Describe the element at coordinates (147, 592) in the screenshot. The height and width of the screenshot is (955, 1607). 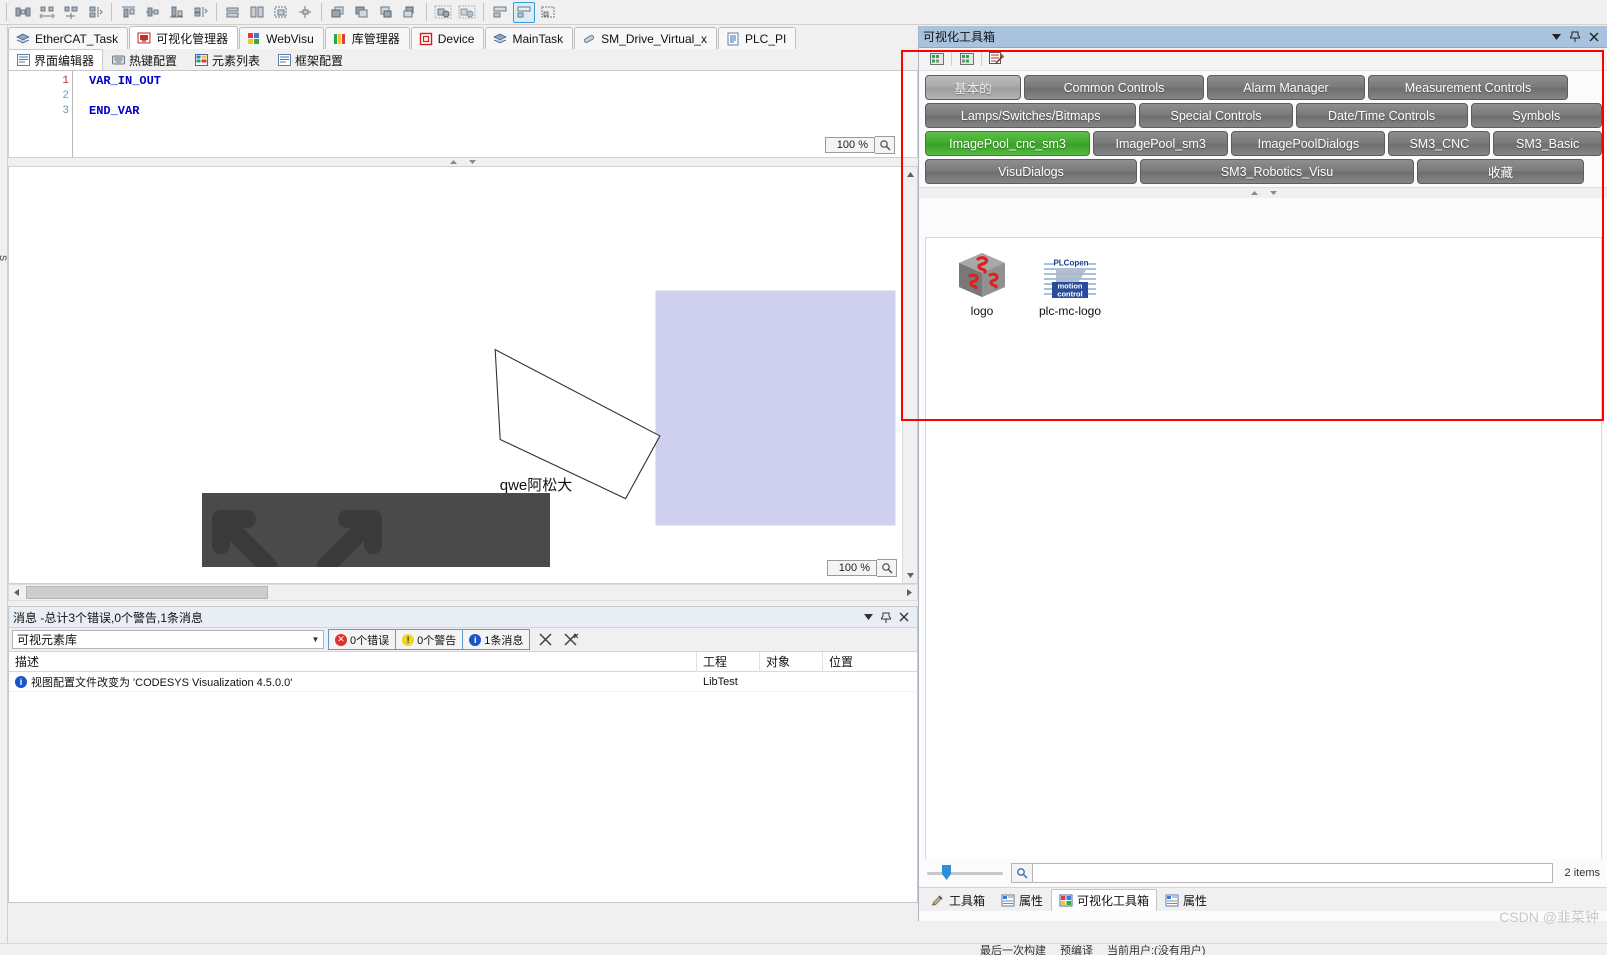
I see `hscroll-thumb` at that location.